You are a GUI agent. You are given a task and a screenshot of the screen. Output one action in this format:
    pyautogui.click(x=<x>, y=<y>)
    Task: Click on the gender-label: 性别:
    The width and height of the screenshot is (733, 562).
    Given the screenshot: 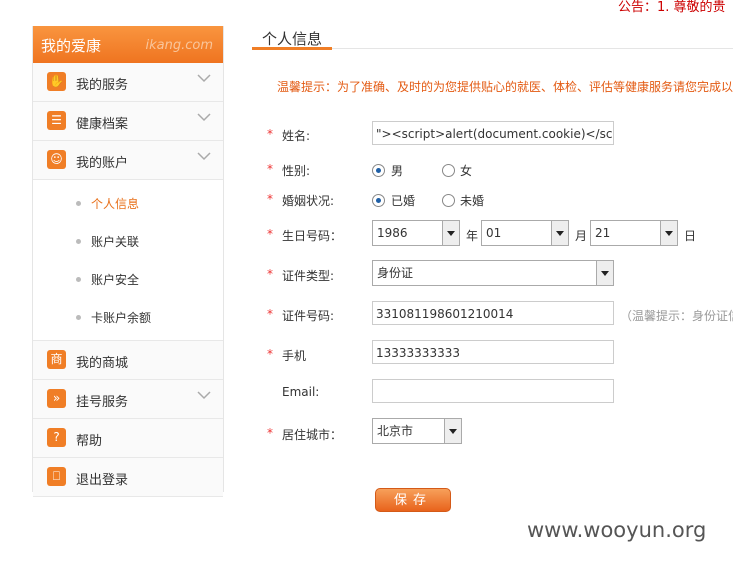 What is the action you would take?
    pyautogui.click(x=296, y=171)
    